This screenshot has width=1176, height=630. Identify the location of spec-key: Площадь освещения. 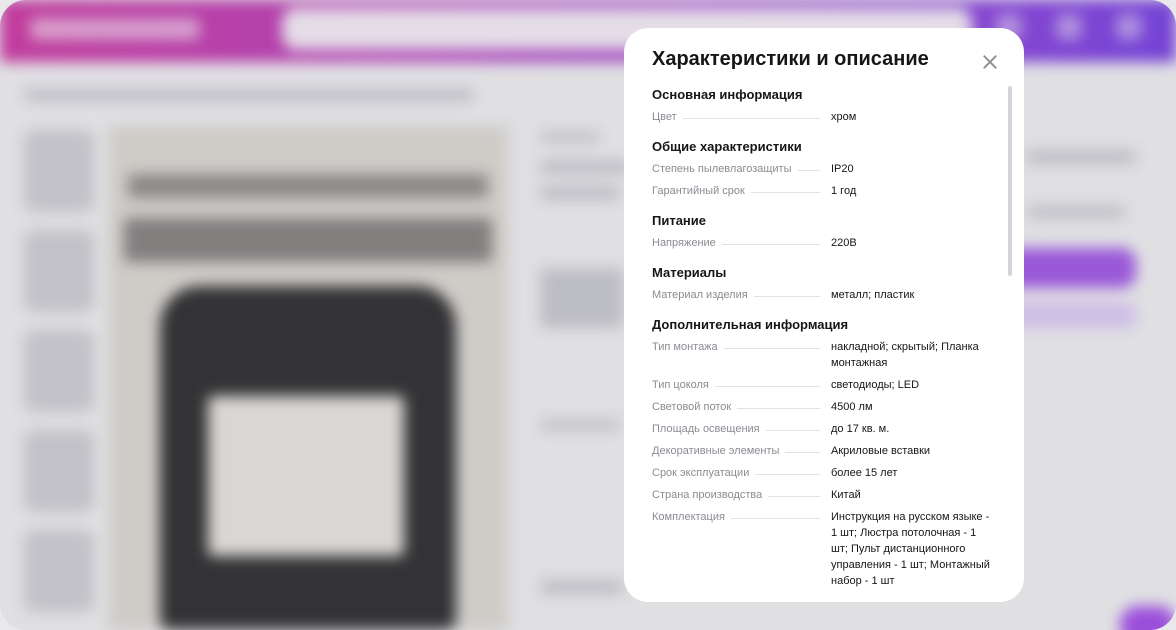
(706, 429).